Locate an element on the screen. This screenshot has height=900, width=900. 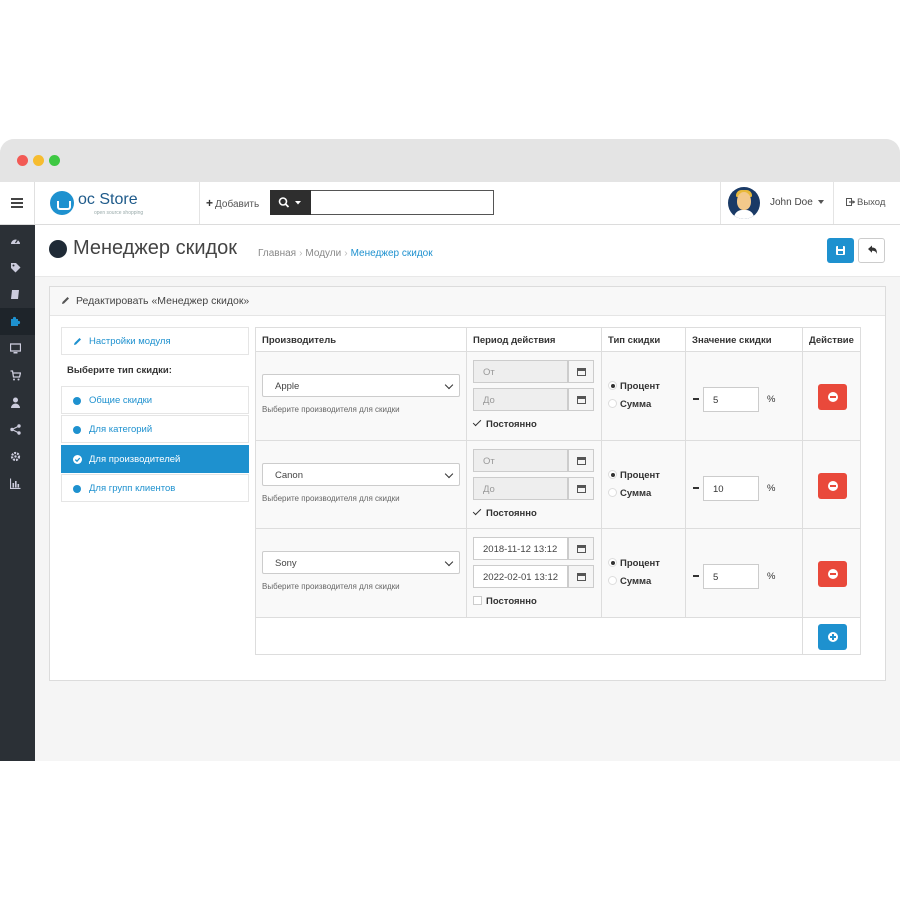
left-sidebar is located at coordinates (17, 493).